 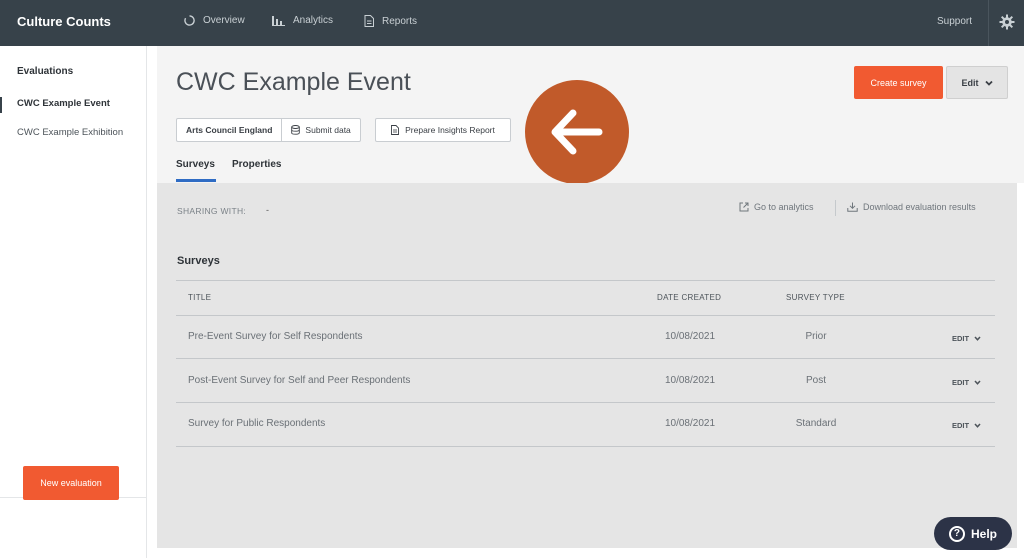 I want to click on download-results-link: Download evaluation results, so click(x=911, y=207).